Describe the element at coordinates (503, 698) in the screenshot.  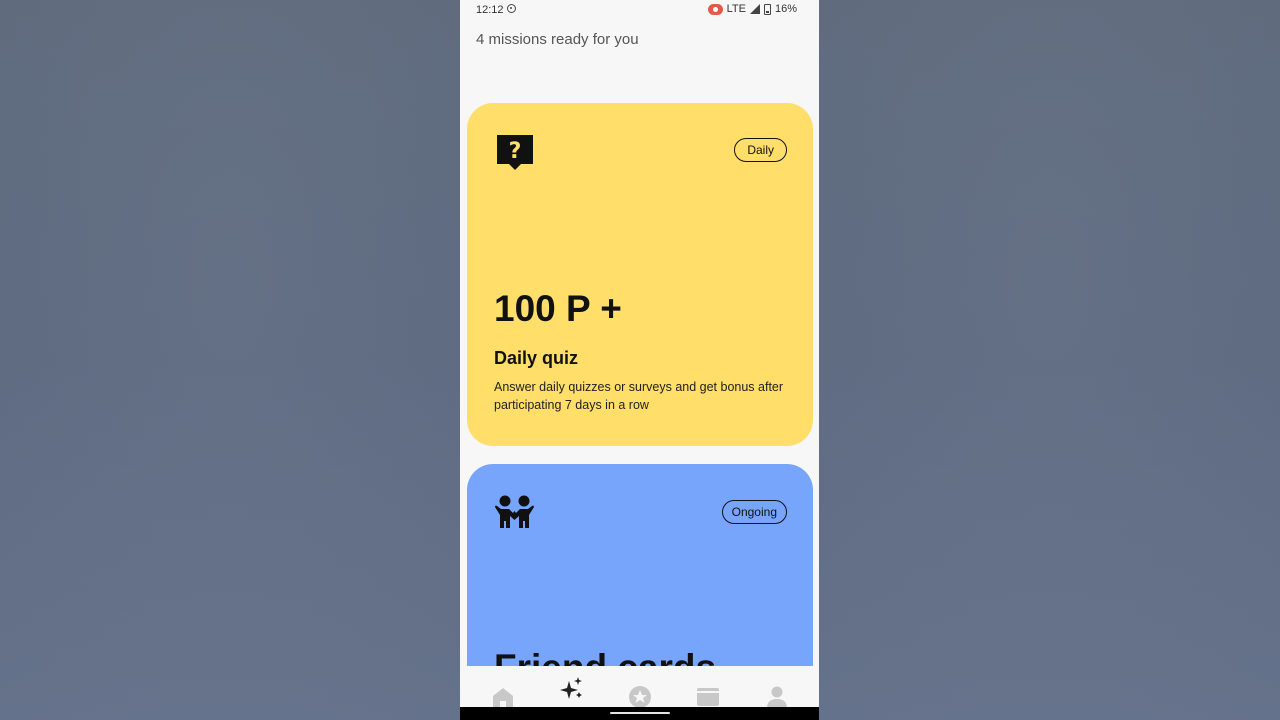
I see `home-icon` at that location.